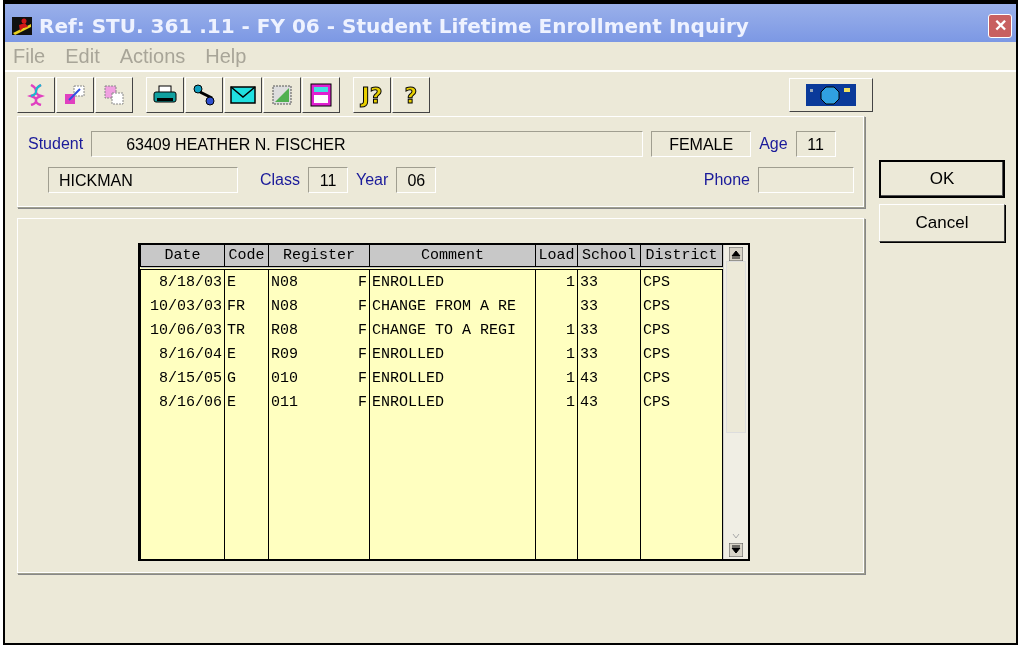 This screenshot has height=649, width=1021. I want to click on table-cell: CHANGE FROM A RE, so click(444, 306).